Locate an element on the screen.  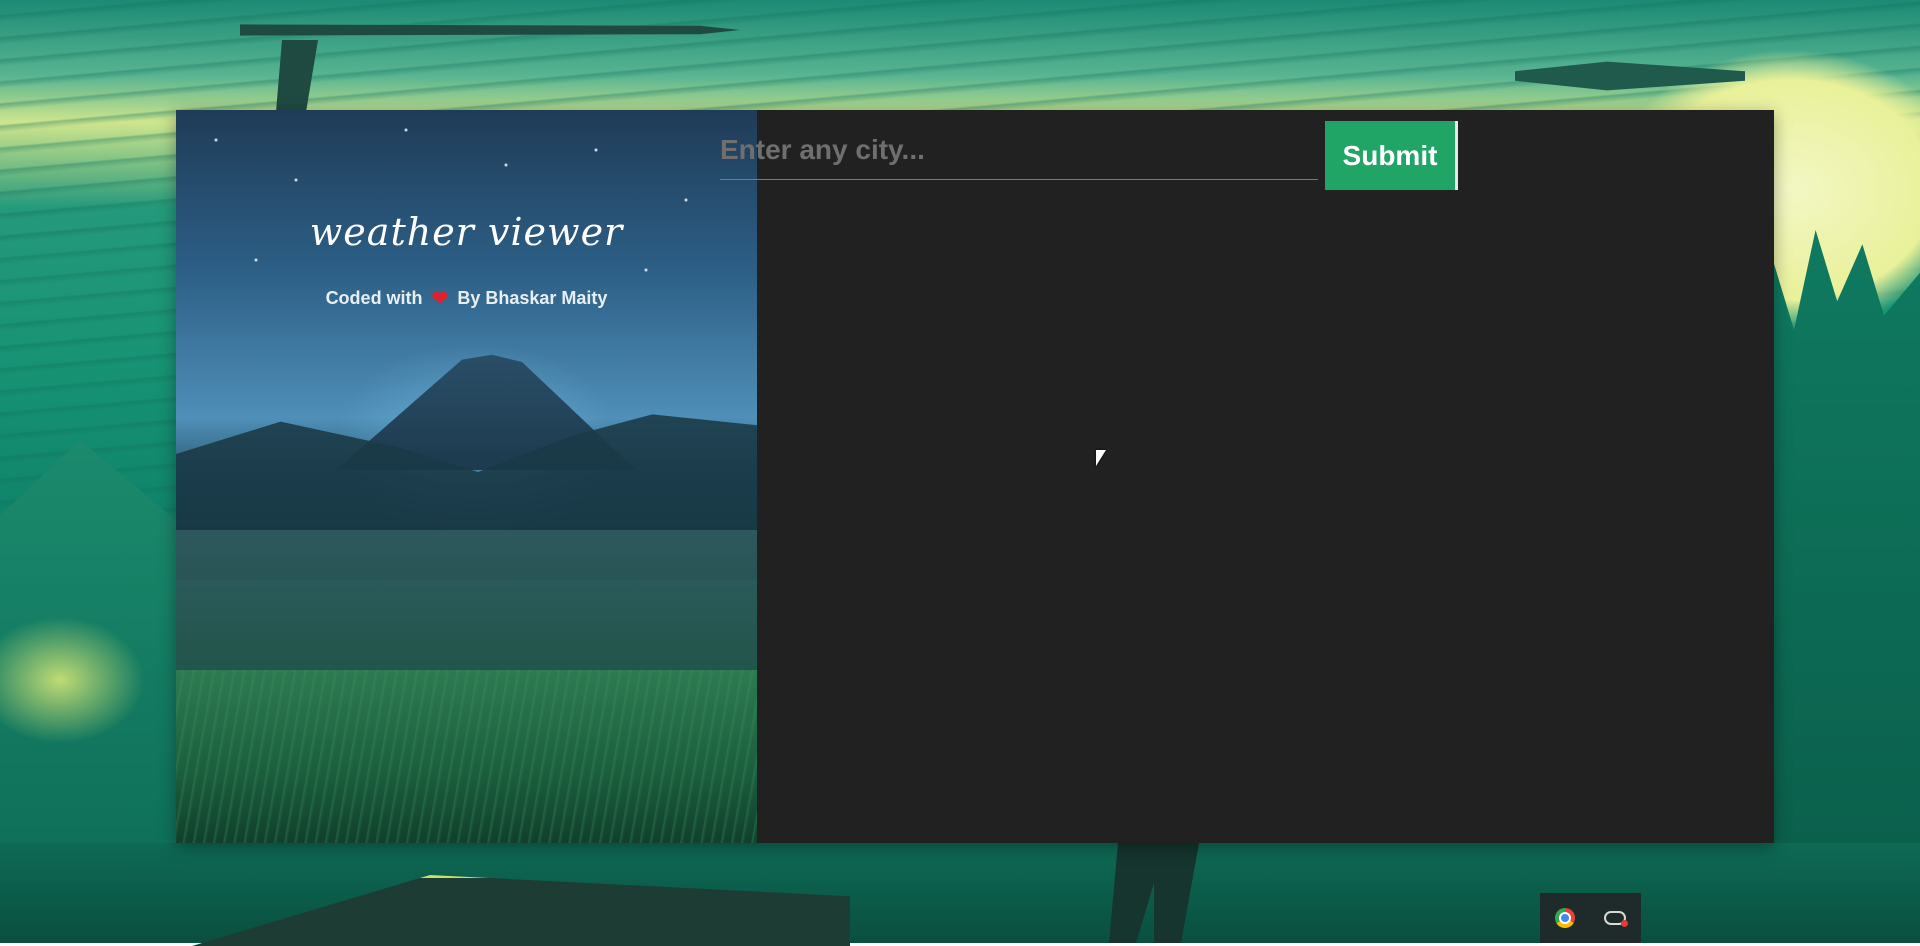
city-search-input is located at coordinates (1019, 150).